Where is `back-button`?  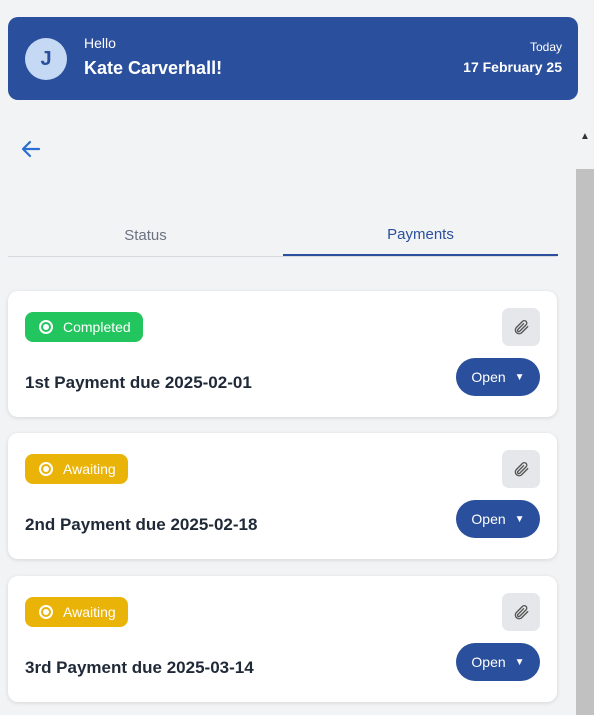
back-button is located at coordinates (31, 149).